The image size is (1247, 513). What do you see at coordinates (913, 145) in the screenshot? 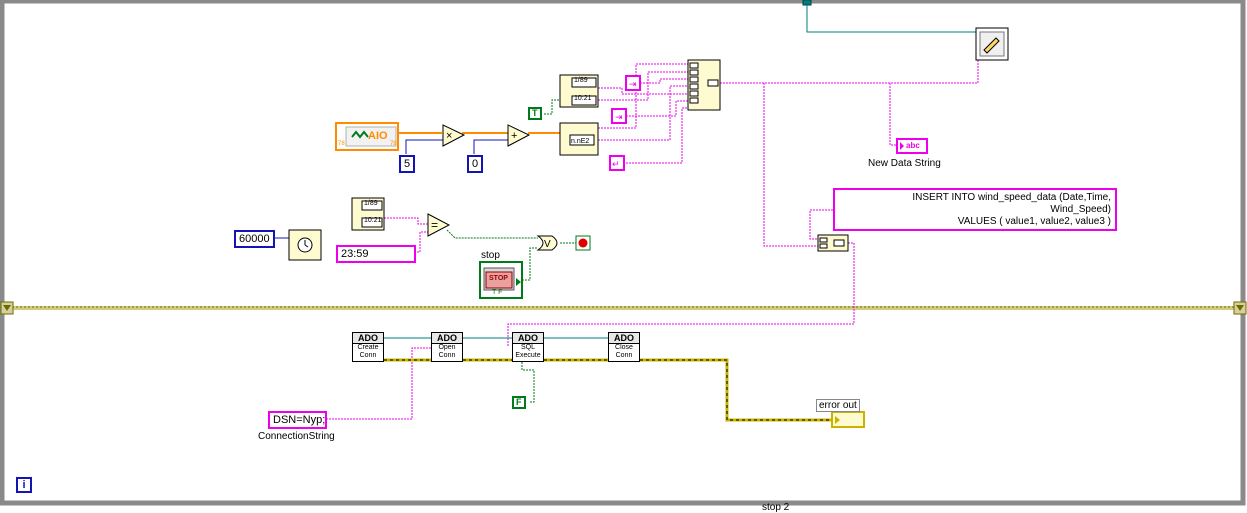
I see `abc-label: abc` at bounding box center [913, 145].